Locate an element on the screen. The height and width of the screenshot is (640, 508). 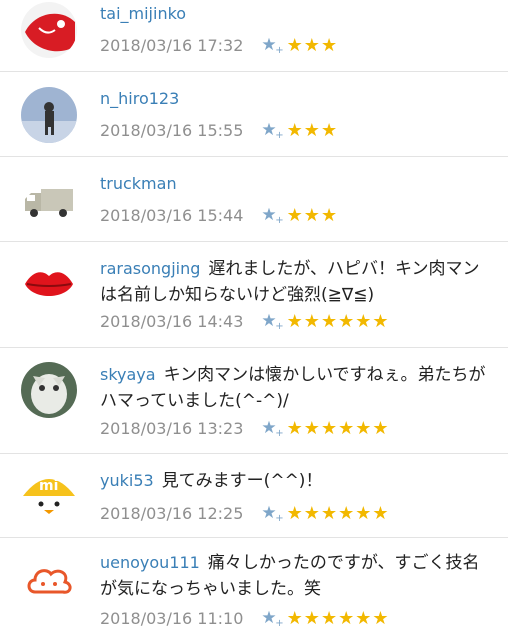
username-link: tai_mijinko is located at coordinates (297, 14).